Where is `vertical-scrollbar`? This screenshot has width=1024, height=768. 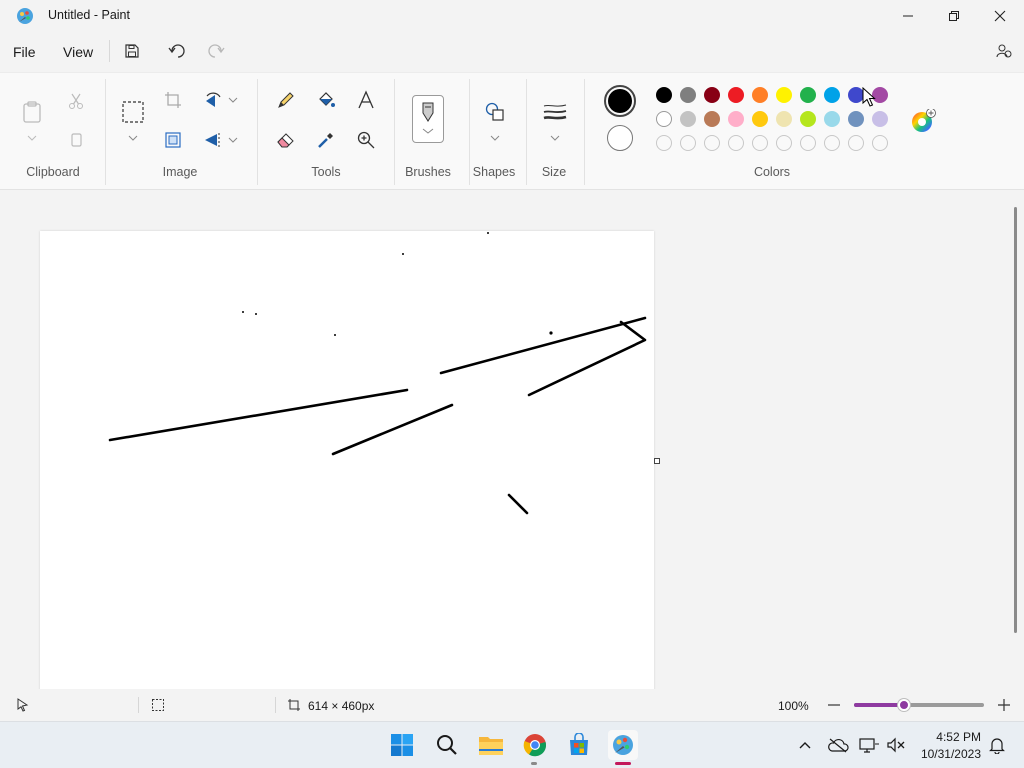 vertical-scrollbar is located at coordinates (1015, 420).